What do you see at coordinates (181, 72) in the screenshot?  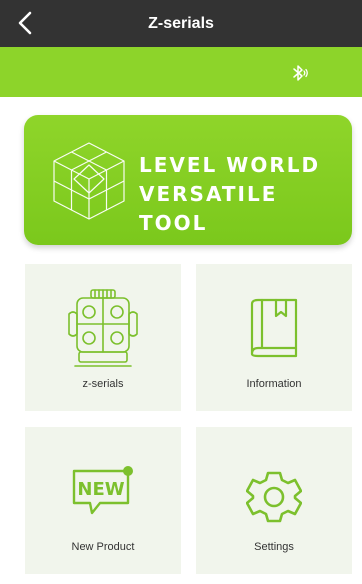 I see `toolbar` at bounding box center [181, 72].